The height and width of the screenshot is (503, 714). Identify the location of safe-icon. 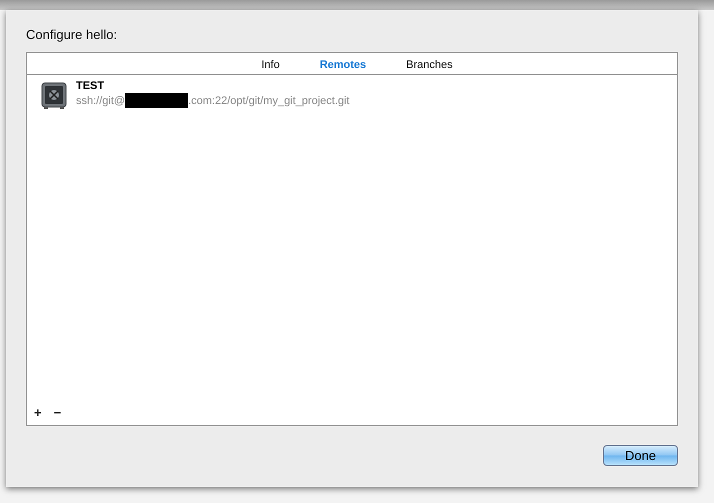
(54, 96).